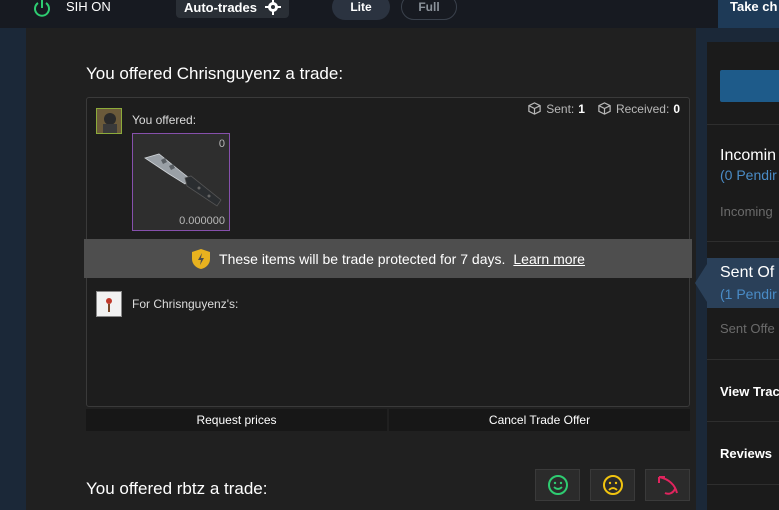  Describe the element at coordinates (748, 294) in the screenshot. I see `sent-pending-count: (1 Pendir` at that location.